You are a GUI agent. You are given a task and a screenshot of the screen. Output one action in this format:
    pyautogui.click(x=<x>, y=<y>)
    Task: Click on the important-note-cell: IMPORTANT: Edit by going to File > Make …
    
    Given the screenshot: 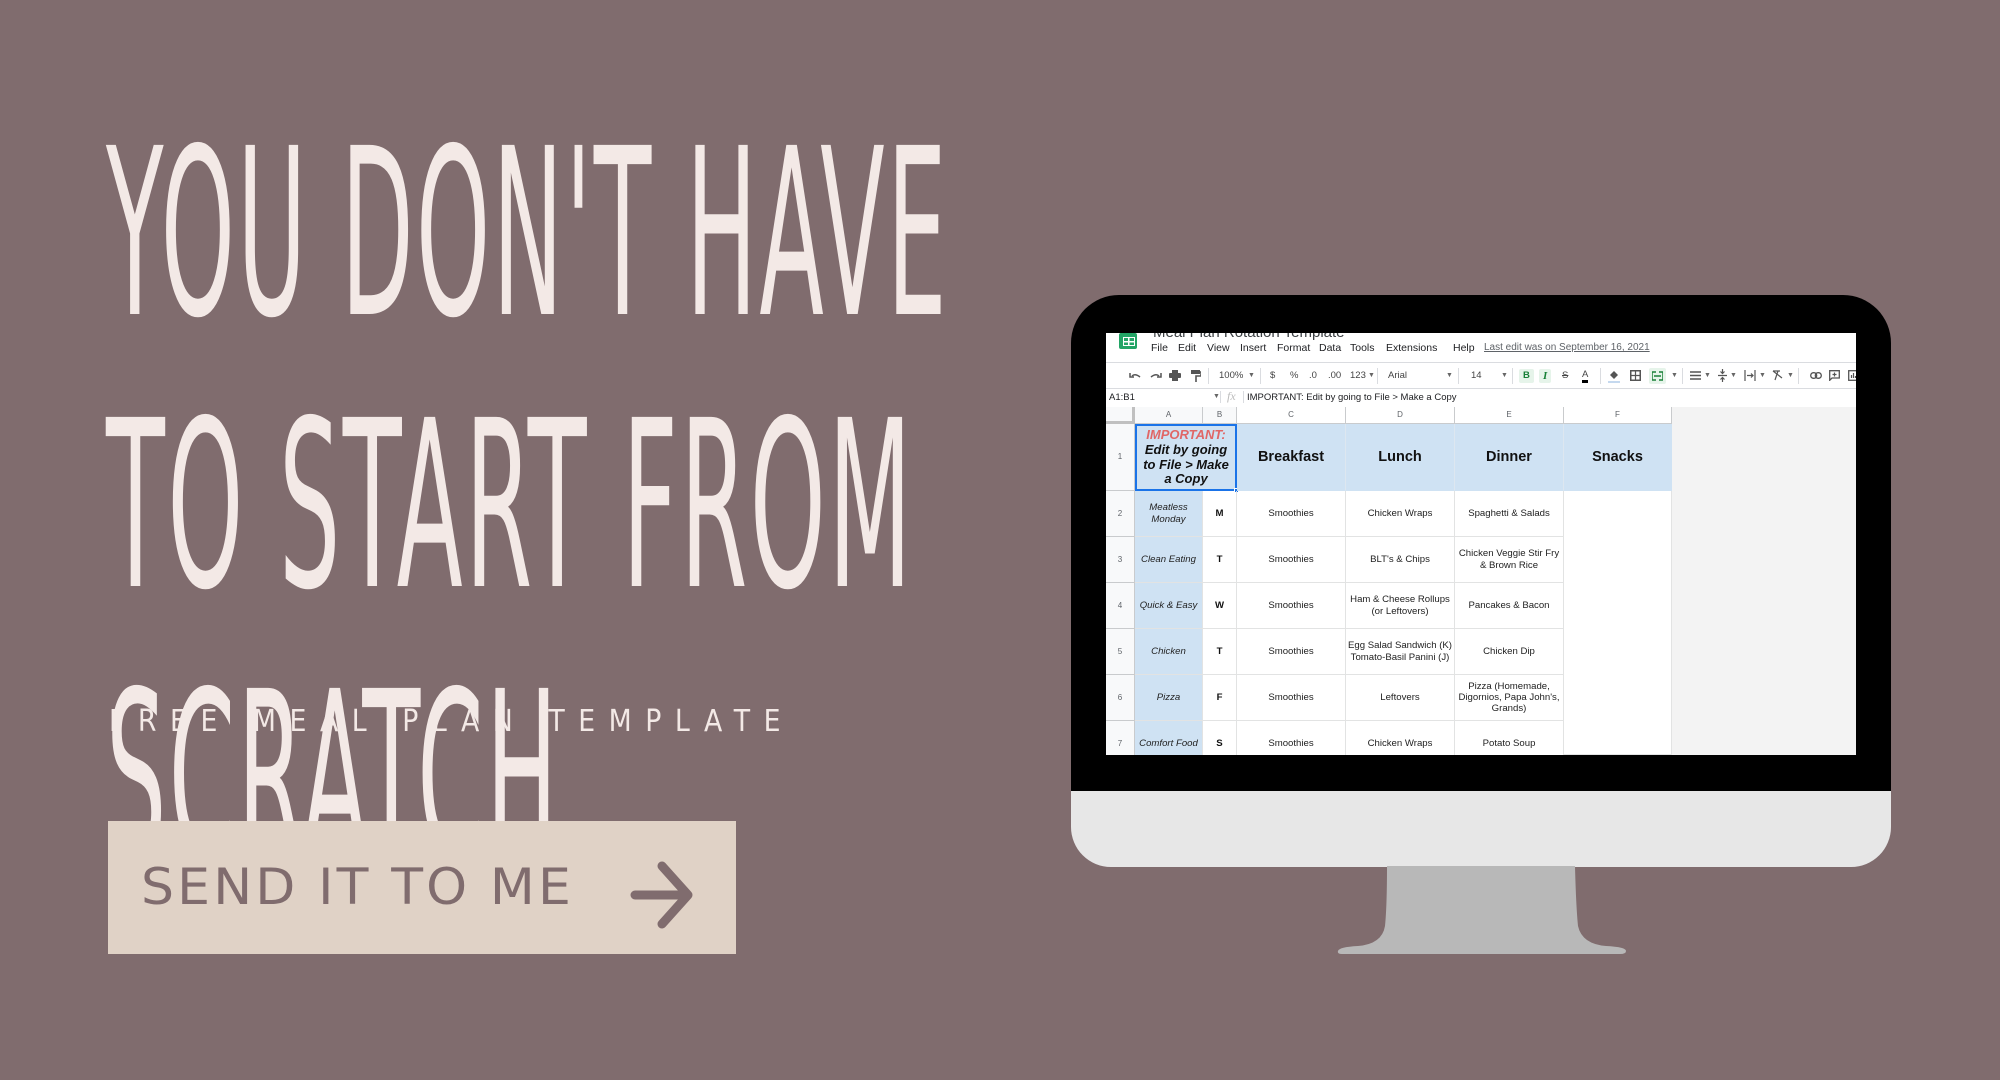 What is the action you would take?
    pyautogui.click(x=1186, y=457)
    